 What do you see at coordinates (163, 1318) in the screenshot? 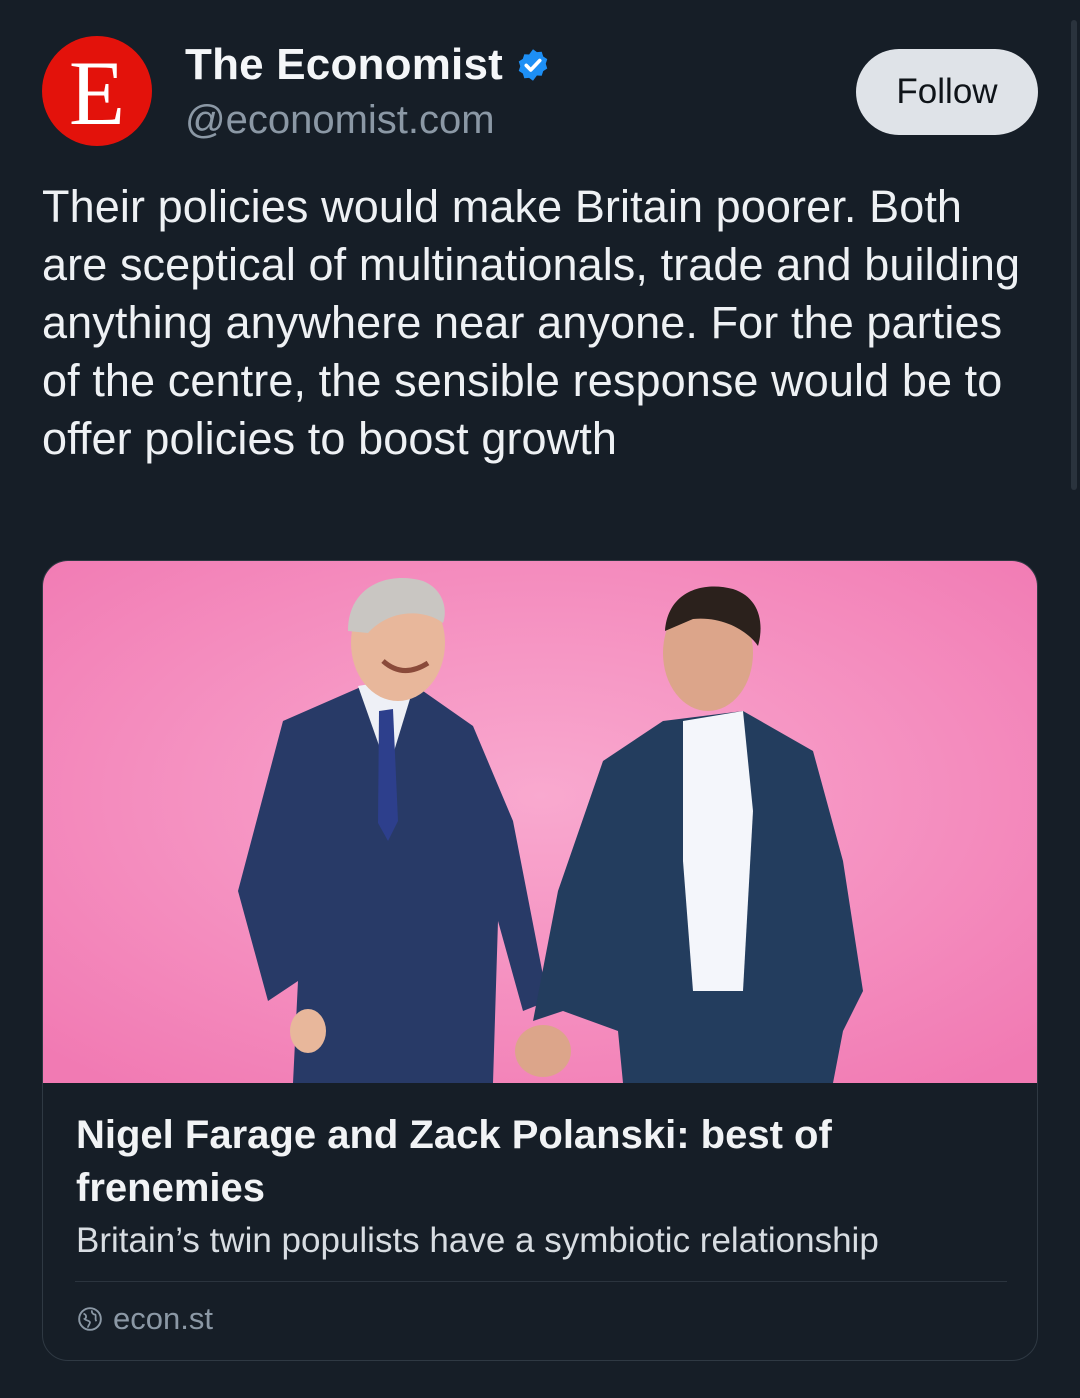
I see `domain-text: econ.st` at bounding box center [163, 1318].